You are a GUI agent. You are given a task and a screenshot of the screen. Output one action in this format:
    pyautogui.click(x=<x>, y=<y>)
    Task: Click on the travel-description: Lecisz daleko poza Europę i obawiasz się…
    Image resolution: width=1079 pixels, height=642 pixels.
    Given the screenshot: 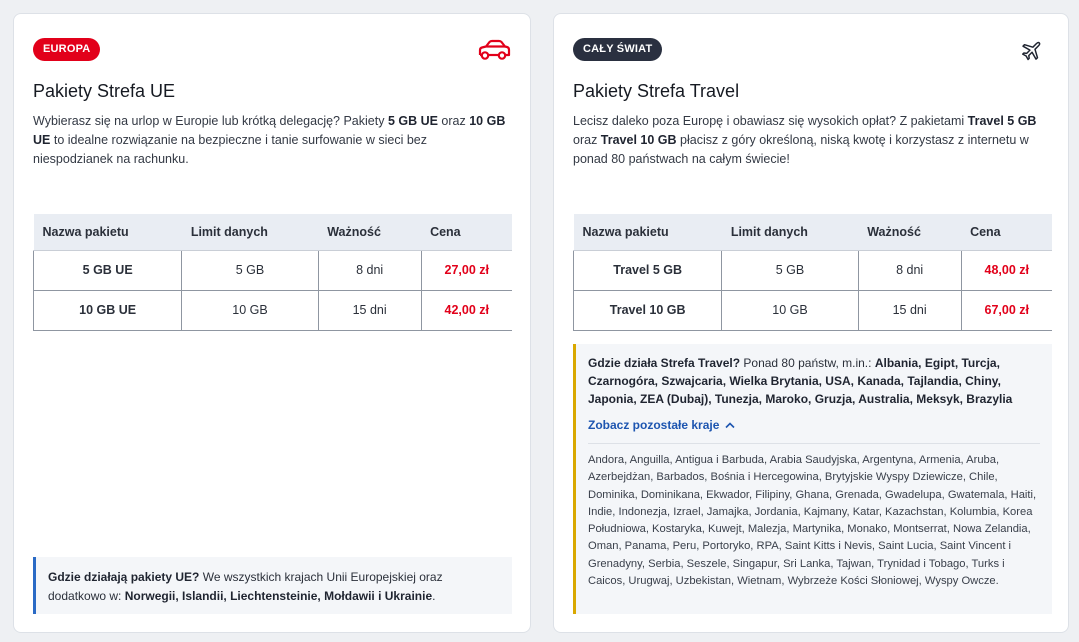 What is the action you would take?
    pyautogui.click(x=811, y=140)
    